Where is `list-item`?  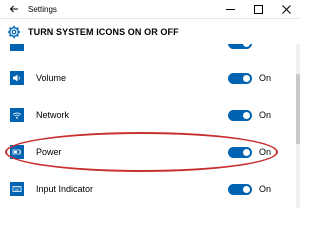 list-item is located at coordinates (148, 51).